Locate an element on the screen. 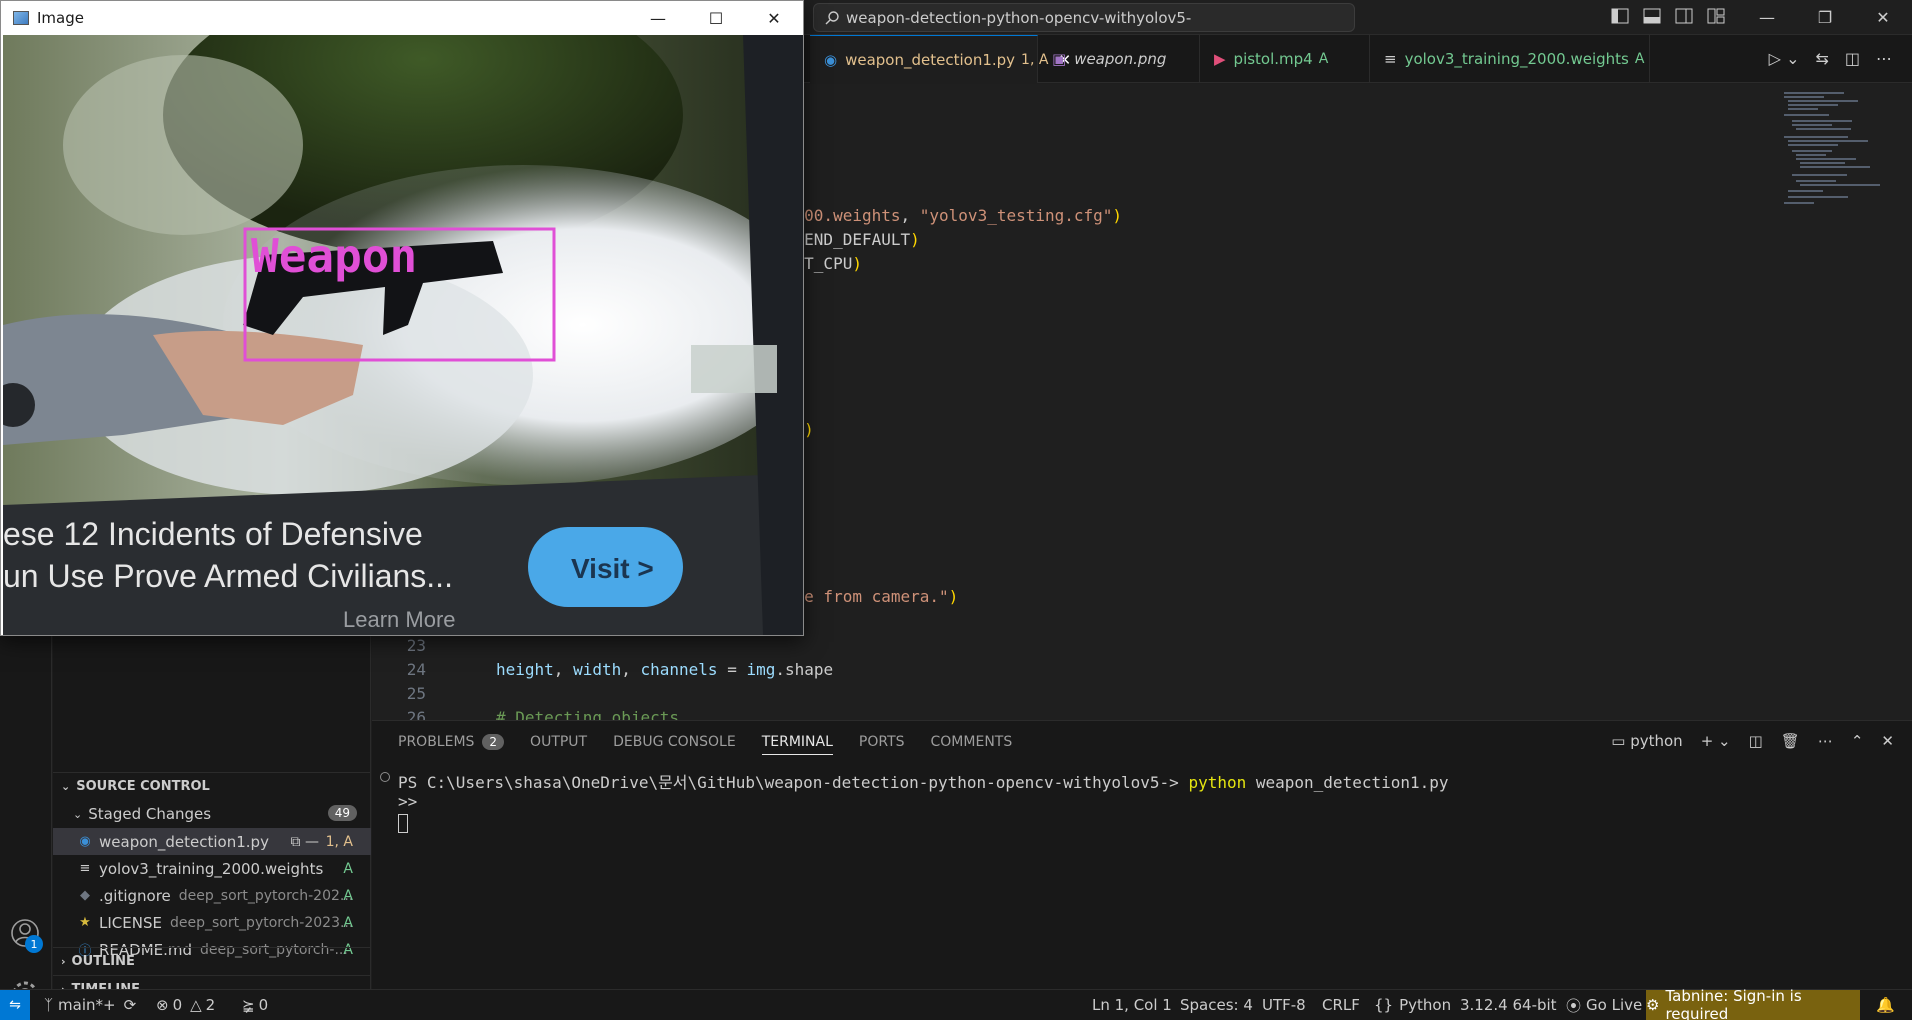  code-text: # Detecting objects is located at coordinates (587, 714).